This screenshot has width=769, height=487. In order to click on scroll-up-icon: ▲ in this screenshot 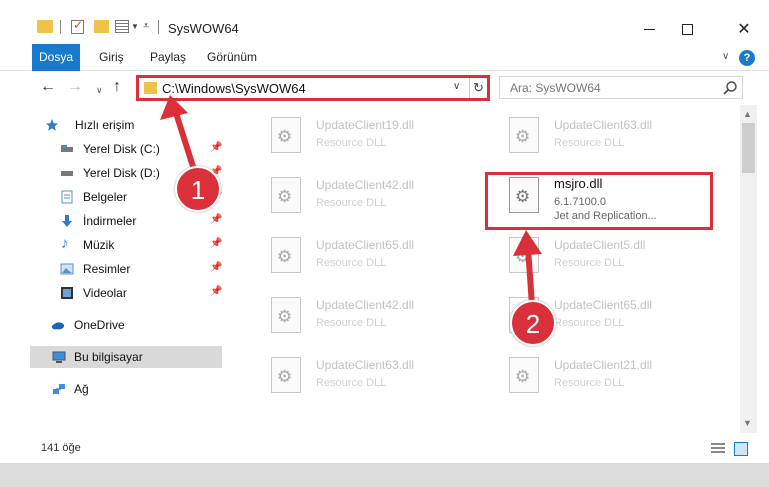, I will do `click(747, 114)`.